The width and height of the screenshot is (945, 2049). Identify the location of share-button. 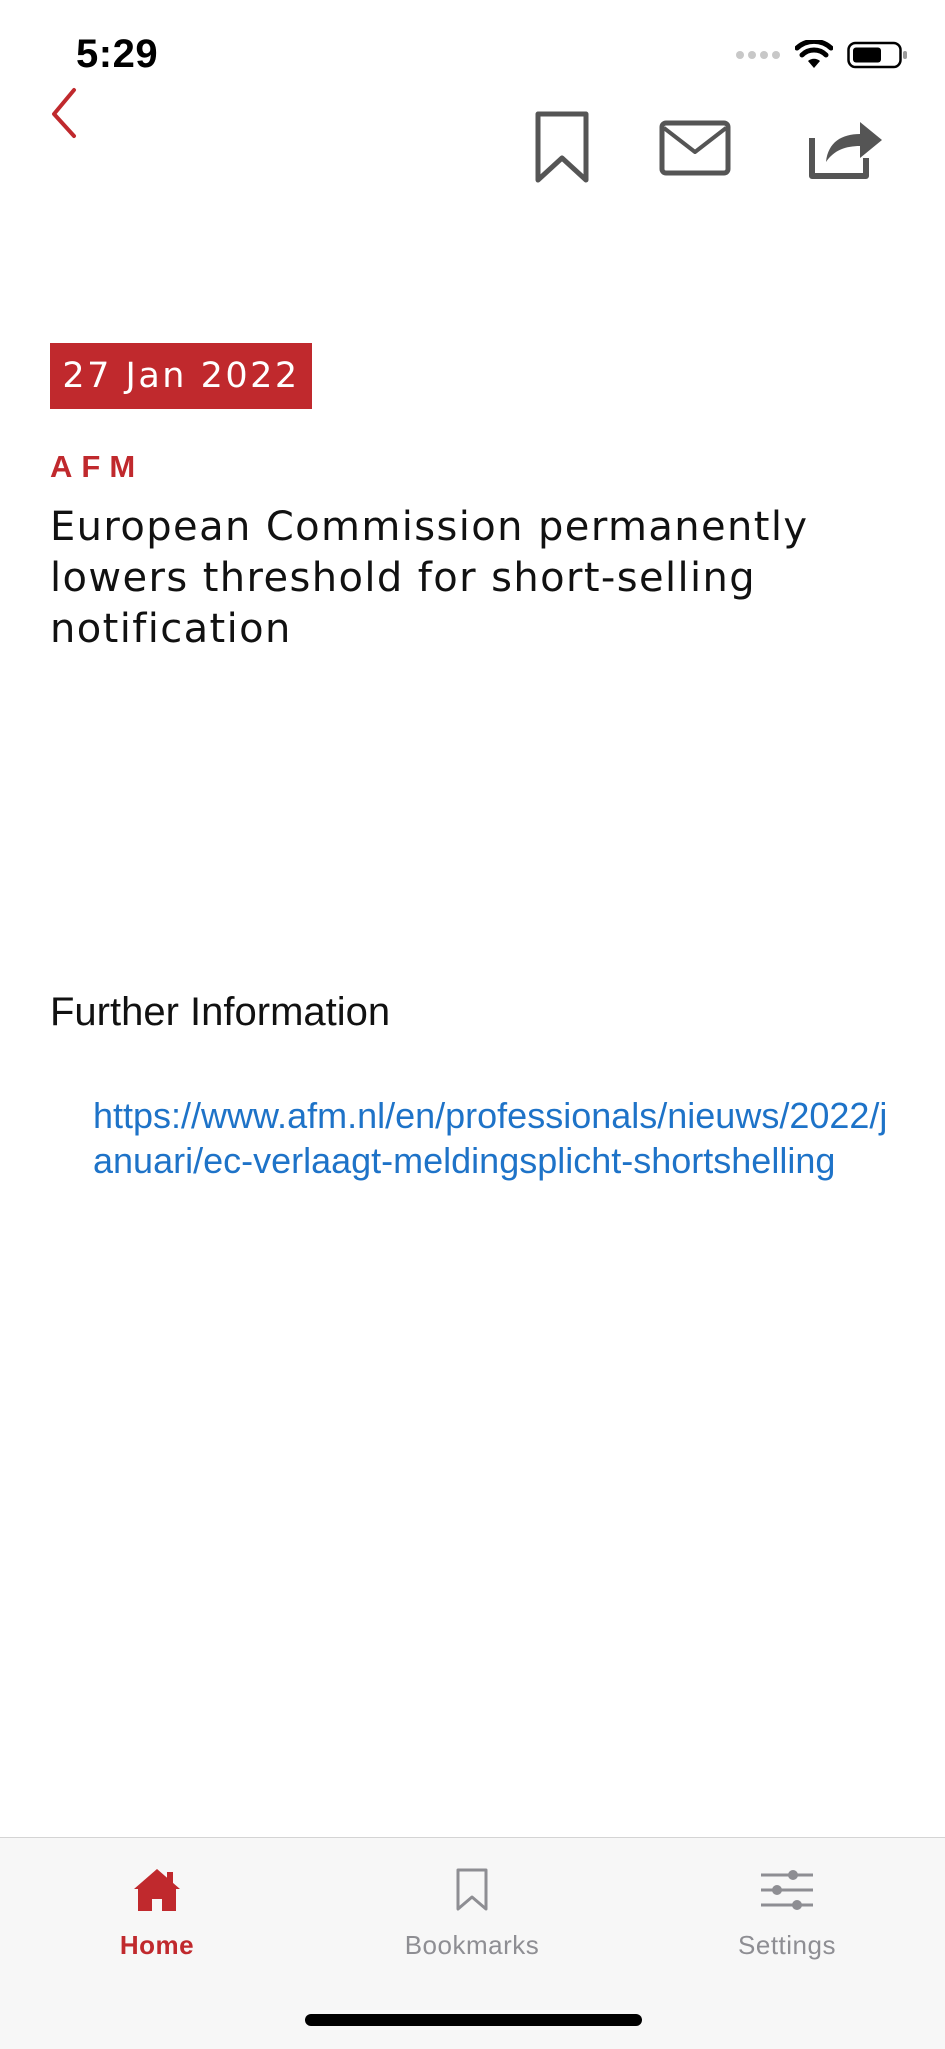
(846, 148).